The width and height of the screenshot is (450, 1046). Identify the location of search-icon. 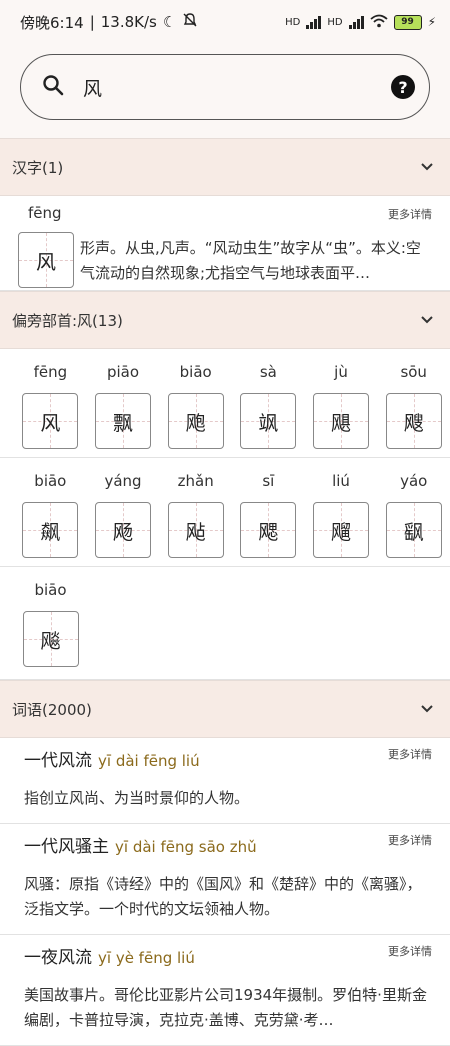
(53, 87).